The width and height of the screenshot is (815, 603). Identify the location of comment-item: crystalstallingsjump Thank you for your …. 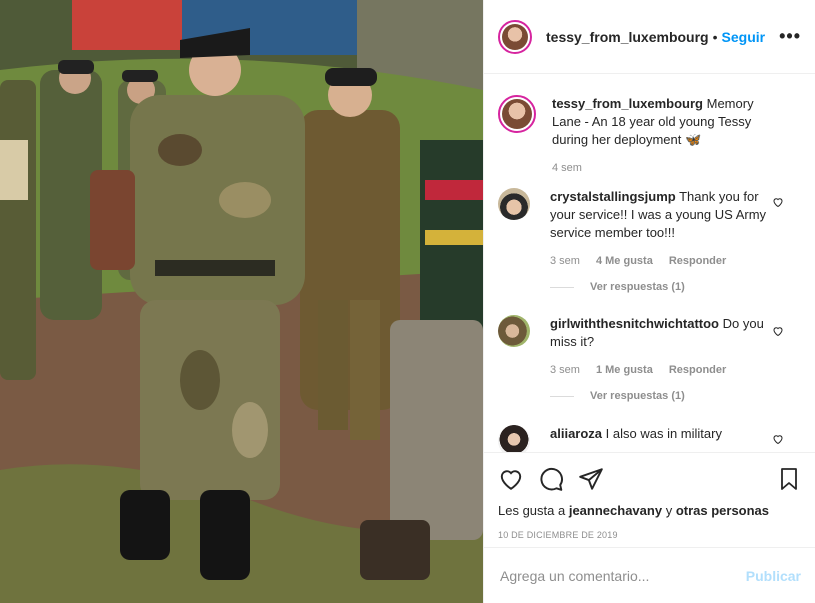
(648, 242).